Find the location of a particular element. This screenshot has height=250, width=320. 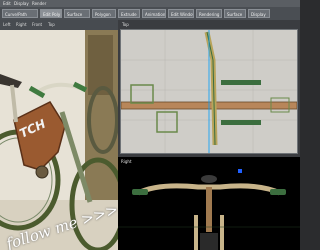

grip-lower is located at coordinates (241, 122).